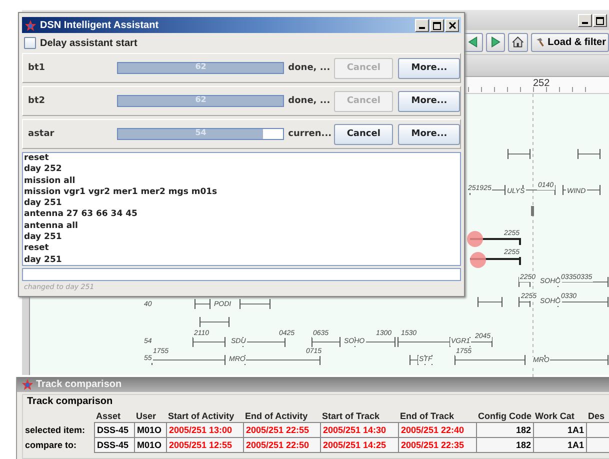  I want to click on log-line: day 252, so click(43, 170).